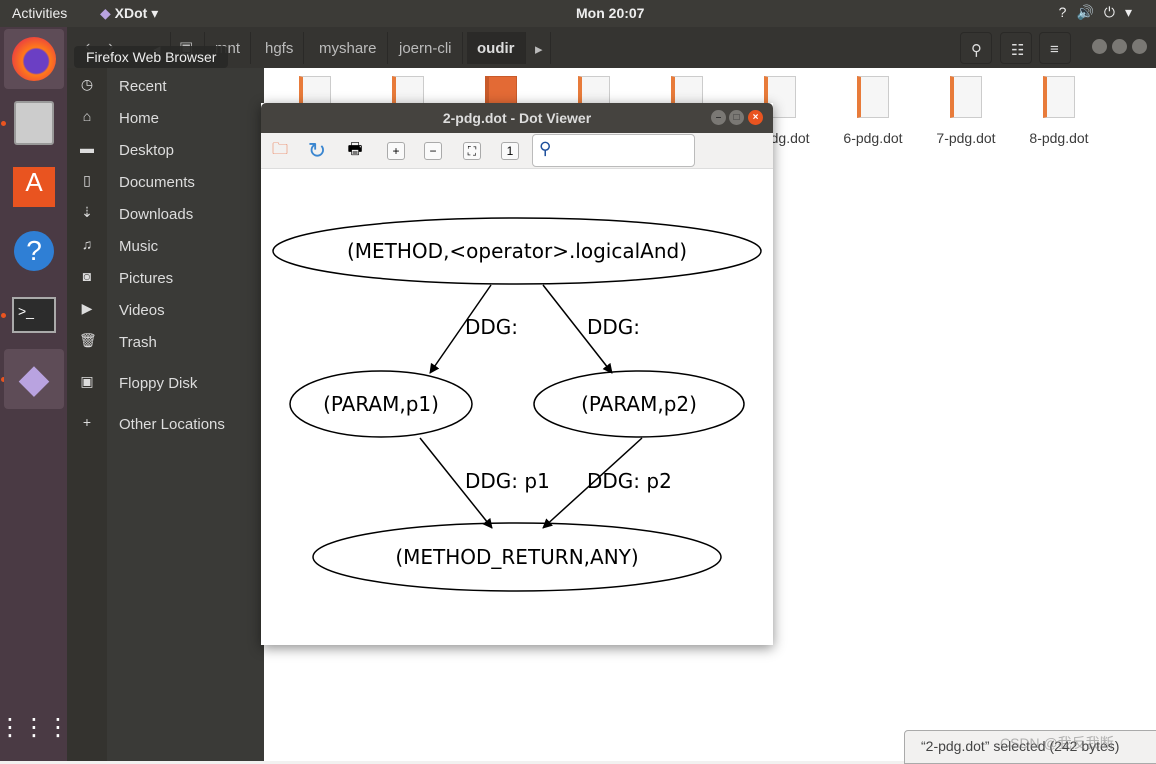 The width and height of the screenshot is (1156, 764). Describe the element at coordinates (873, 138) in the screenshot. I see `file-name: 6-pdg.dot` at that location.